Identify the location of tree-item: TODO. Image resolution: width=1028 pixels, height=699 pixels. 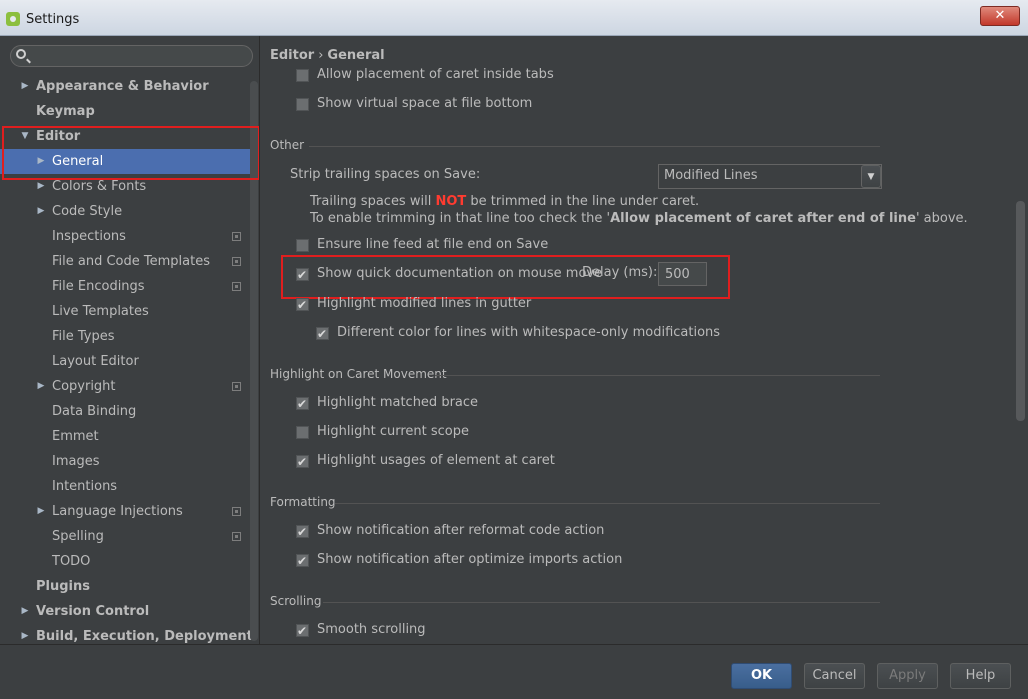
(125, 561).